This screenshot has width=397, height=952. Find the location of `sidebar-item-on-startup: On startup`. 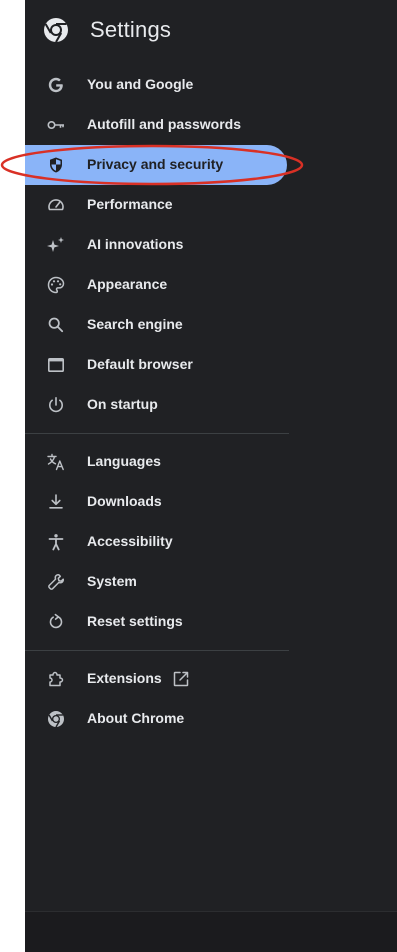

sidebar-item-on-startup: On startup is located at coordinates (156, 405).